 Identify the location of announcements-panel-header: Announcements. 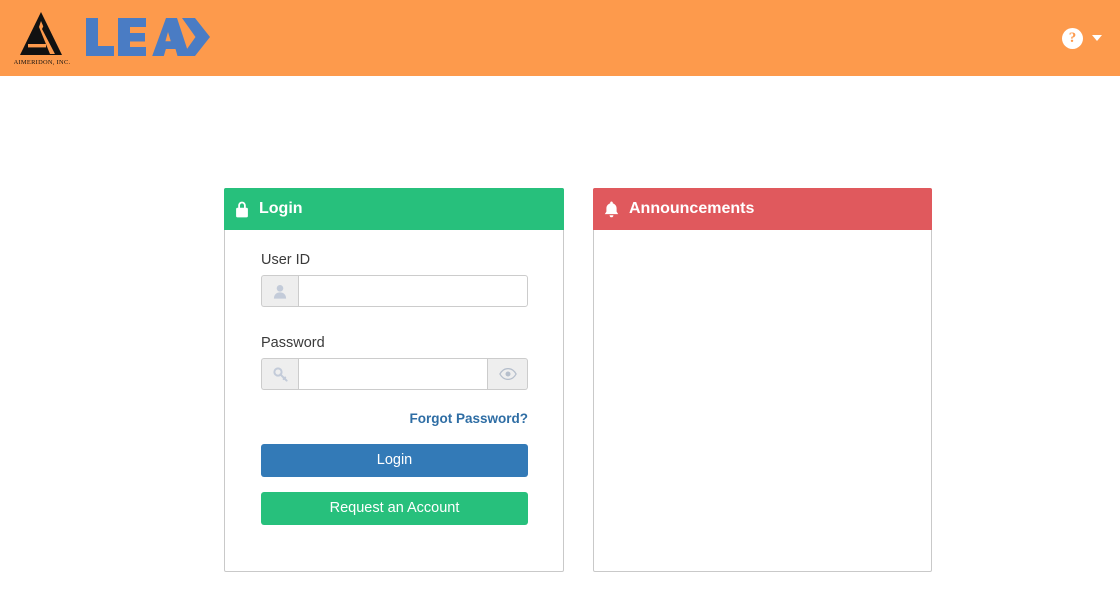
(762, 209).